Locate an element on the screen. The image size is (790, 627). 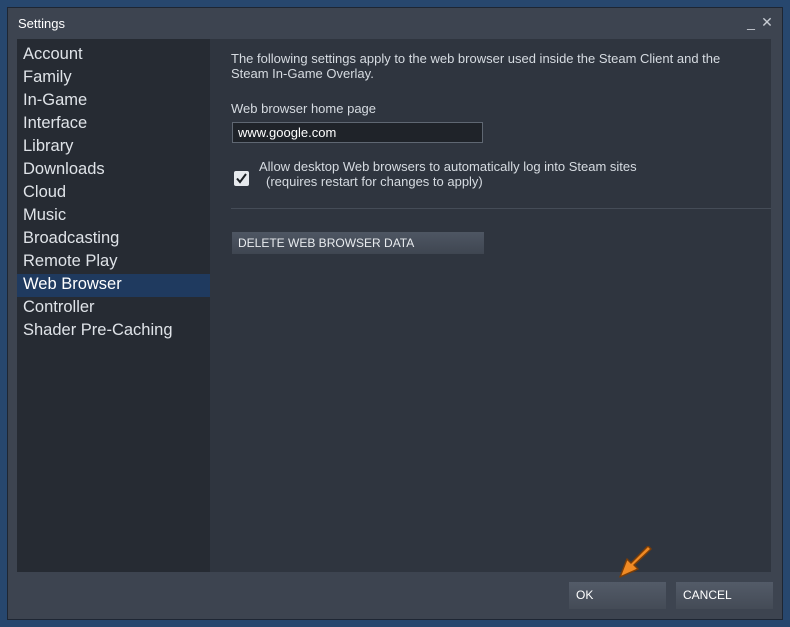
sidebar-item-account: Account is located at coordinates (113, 55).